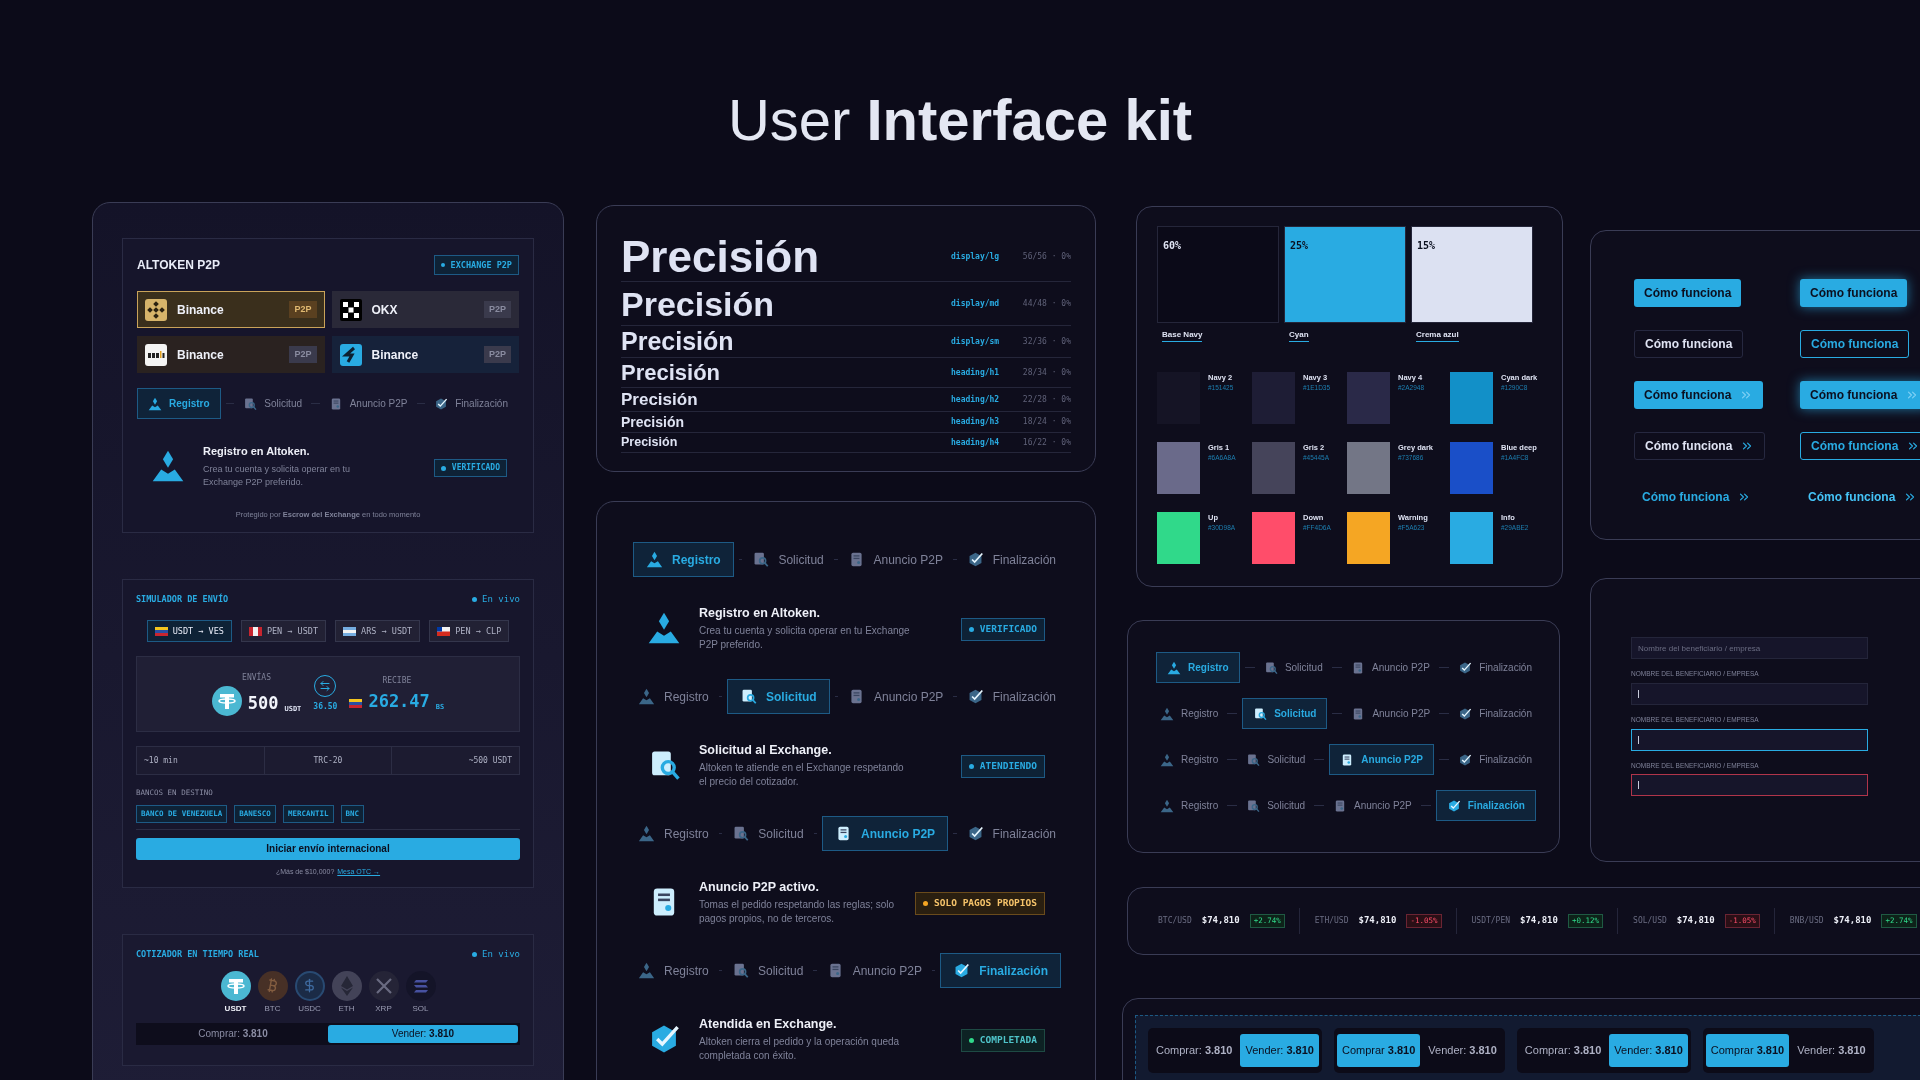 The height and width of the screenshot is (1080, 1920). Describe the element at coordinates (346, 985) in the screenshot. I see `ethereum-coin-icon` at that location.